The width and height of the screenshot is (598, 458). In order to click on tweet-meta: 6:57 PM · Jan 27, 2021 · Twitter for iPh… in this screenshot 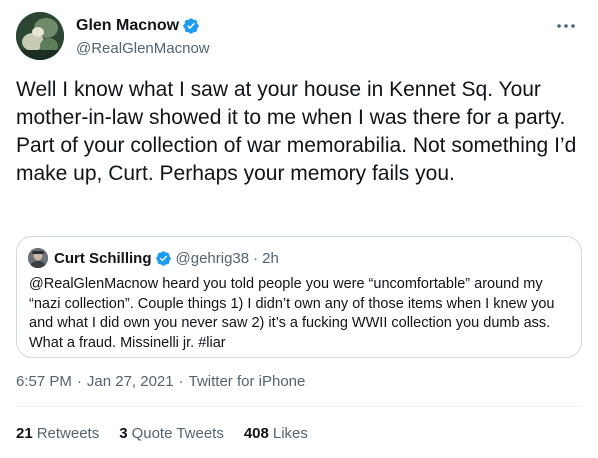, I will do `click(160, 381)`.